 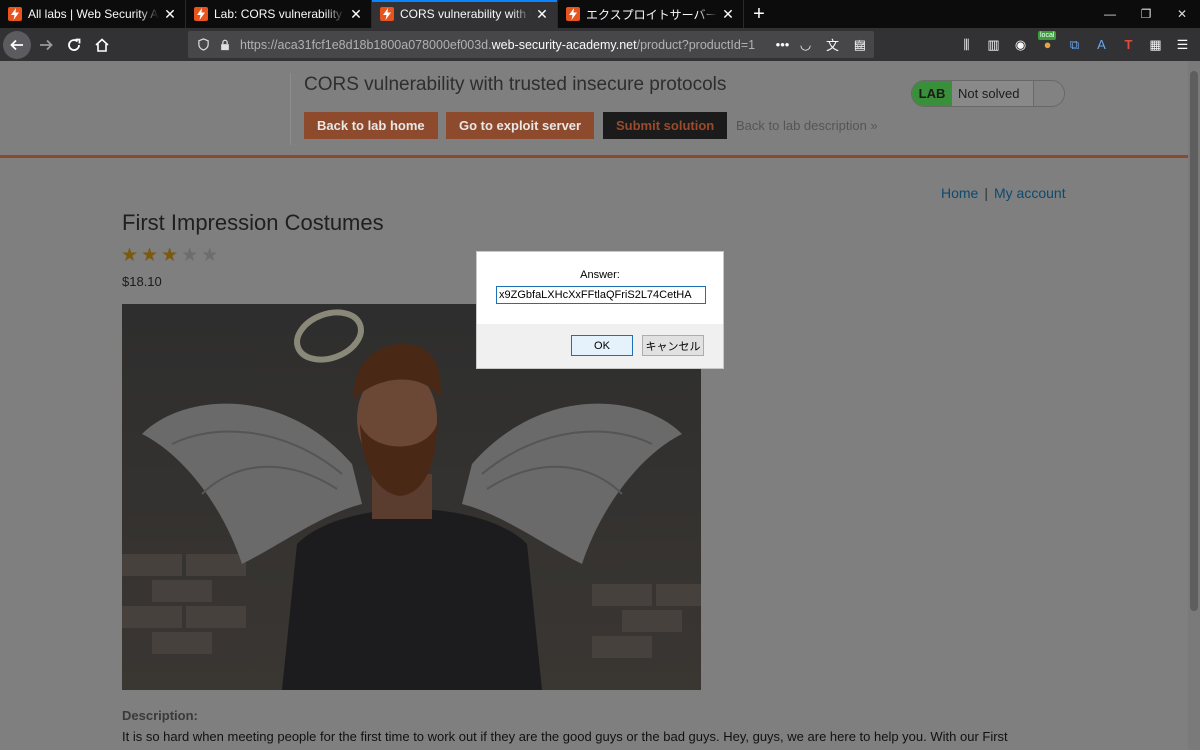 What do you see at coordinates (102, 45) in the screenshot?
I see `home-icon` at bounding box center [102, 45].